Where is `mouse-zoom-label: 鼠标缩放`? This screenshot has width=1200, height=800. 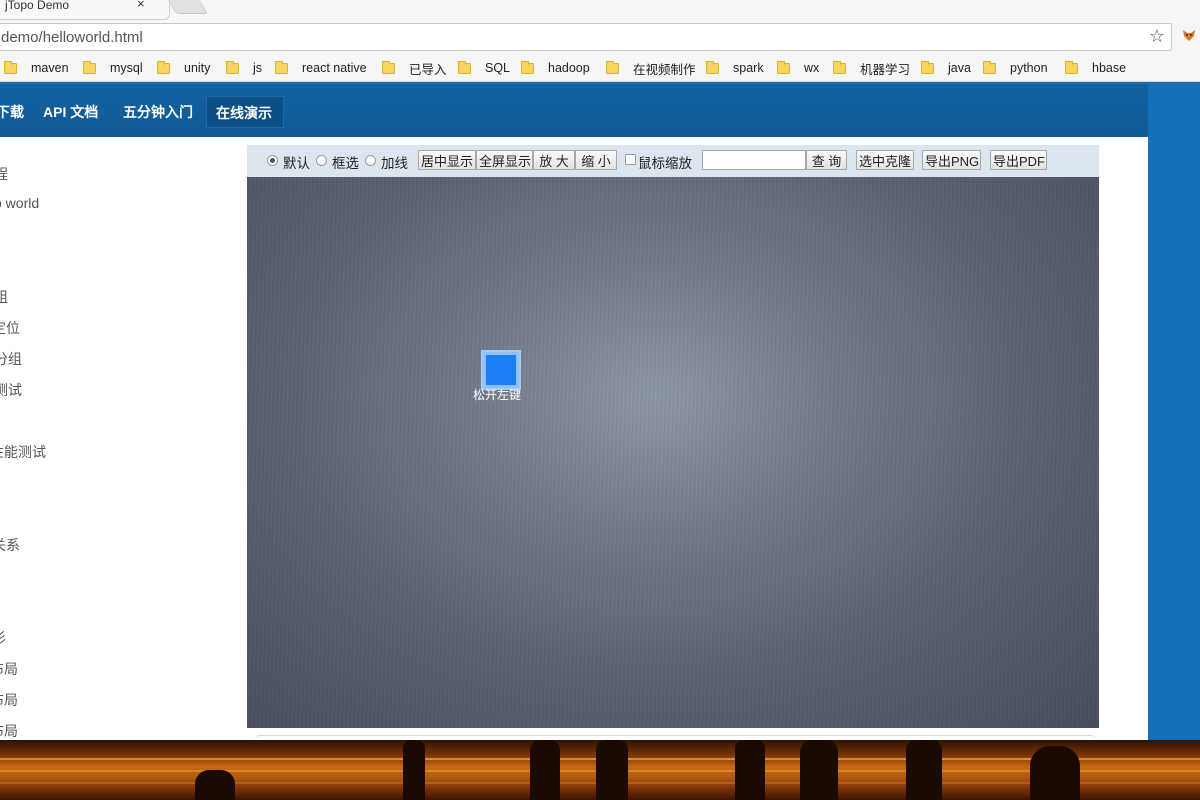
mouse-zoom-label: 鼠标缩放 is located at coordinates (665, 163).